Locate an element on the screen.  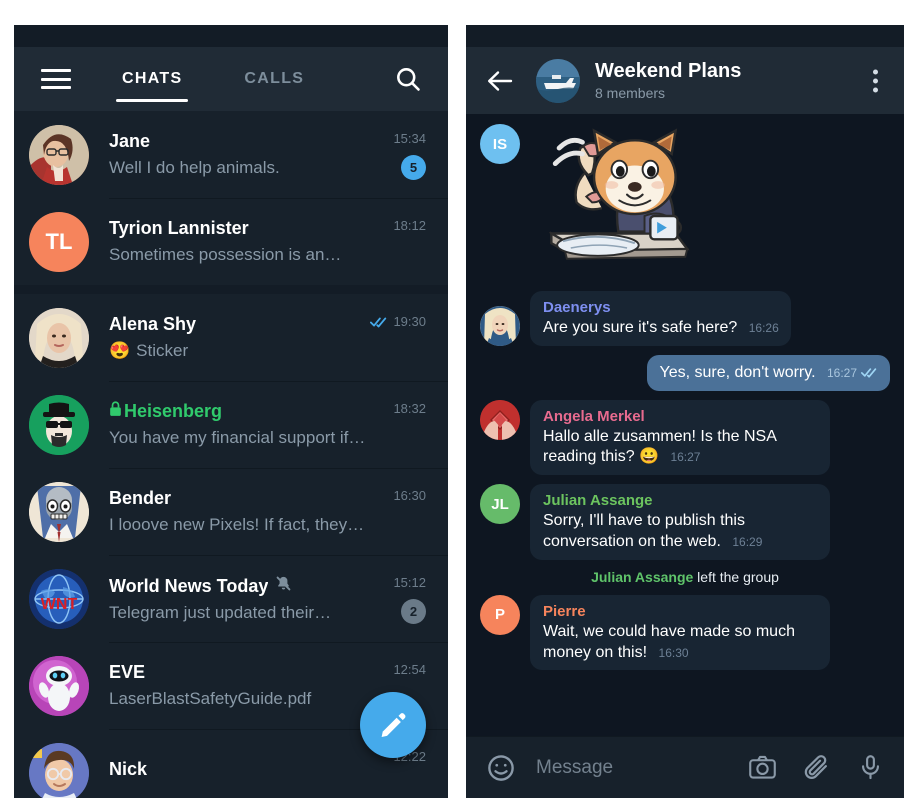
smiley-icon is located at coordinates (501, 768).